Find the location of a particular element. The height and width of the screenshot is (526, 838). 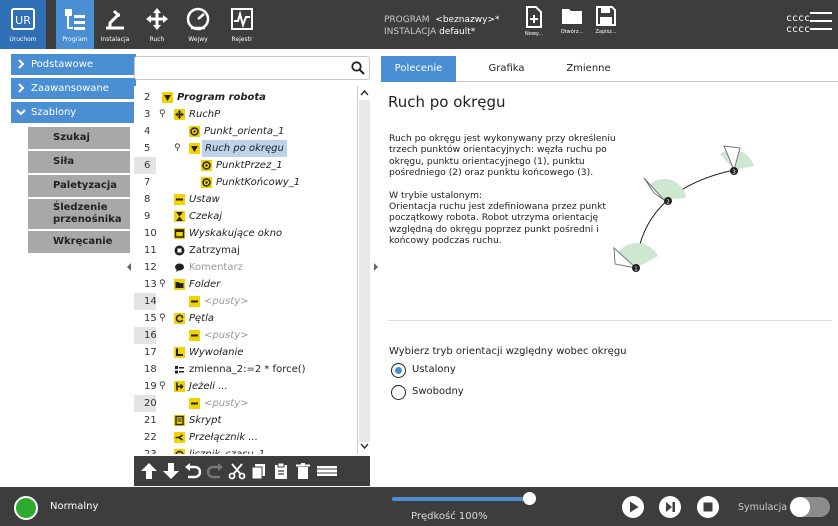

nav-io: Wejwy is located at coordinates (198, 24).